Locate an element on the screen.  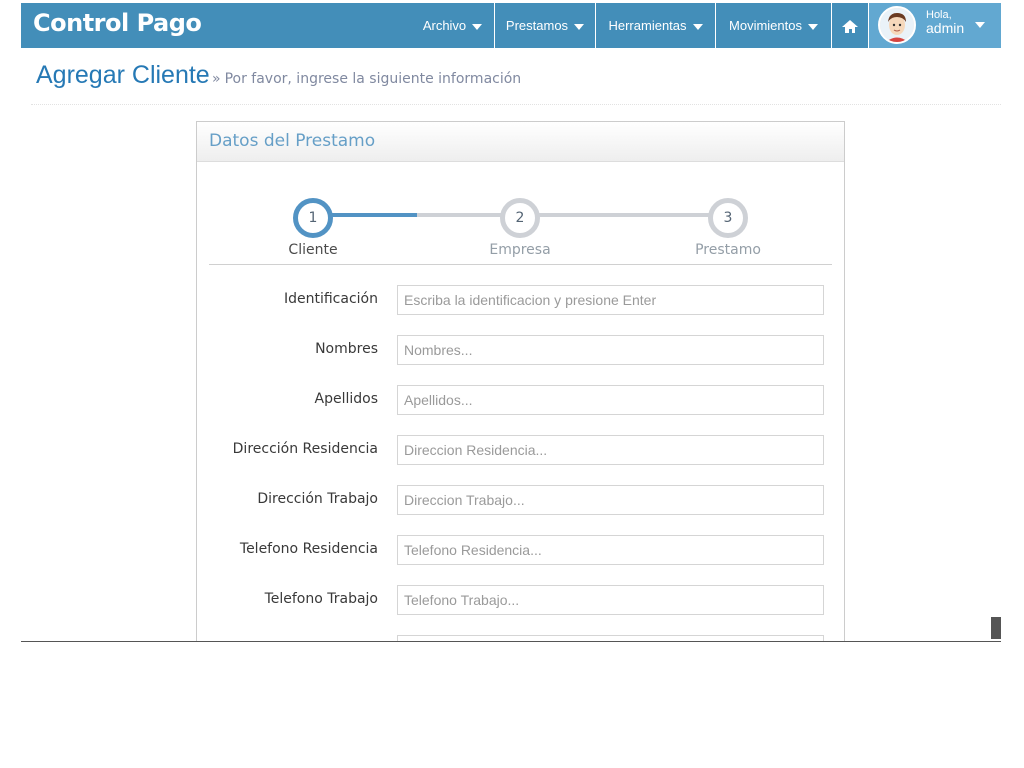
wizard-step-3-label: Prestamo is located at coordinates (728, 250).